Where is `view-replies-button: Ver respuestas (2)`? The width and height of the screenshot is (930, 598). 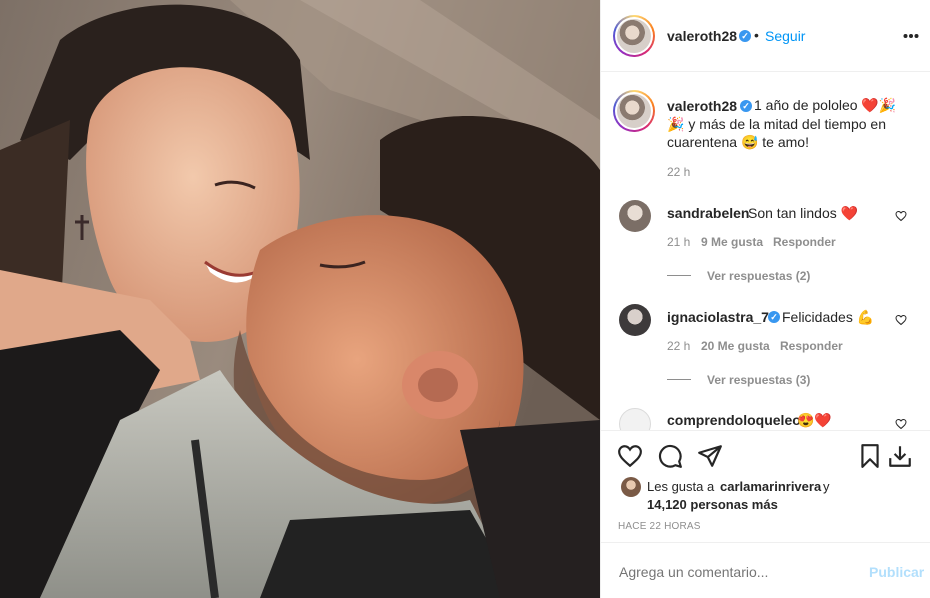
view-replies-button: Ver respuestas (2) is located at coordinates (758, 276).